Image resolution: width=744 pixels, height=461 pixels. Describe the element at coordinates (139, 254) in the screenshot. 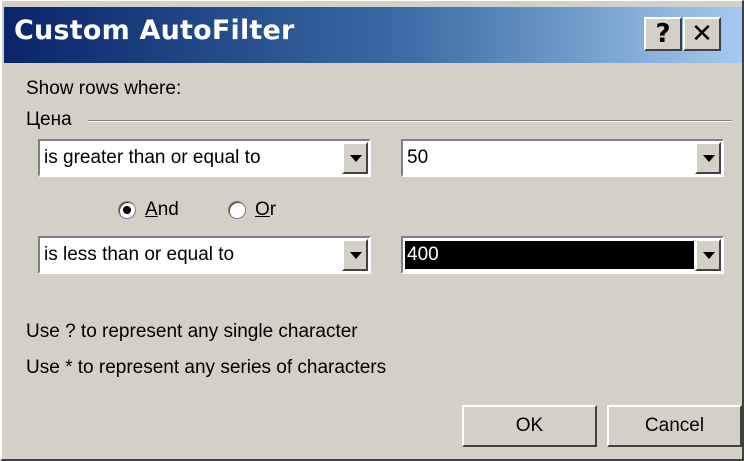

I see `criteria2-operator-value: is less than or equal to` at that location.